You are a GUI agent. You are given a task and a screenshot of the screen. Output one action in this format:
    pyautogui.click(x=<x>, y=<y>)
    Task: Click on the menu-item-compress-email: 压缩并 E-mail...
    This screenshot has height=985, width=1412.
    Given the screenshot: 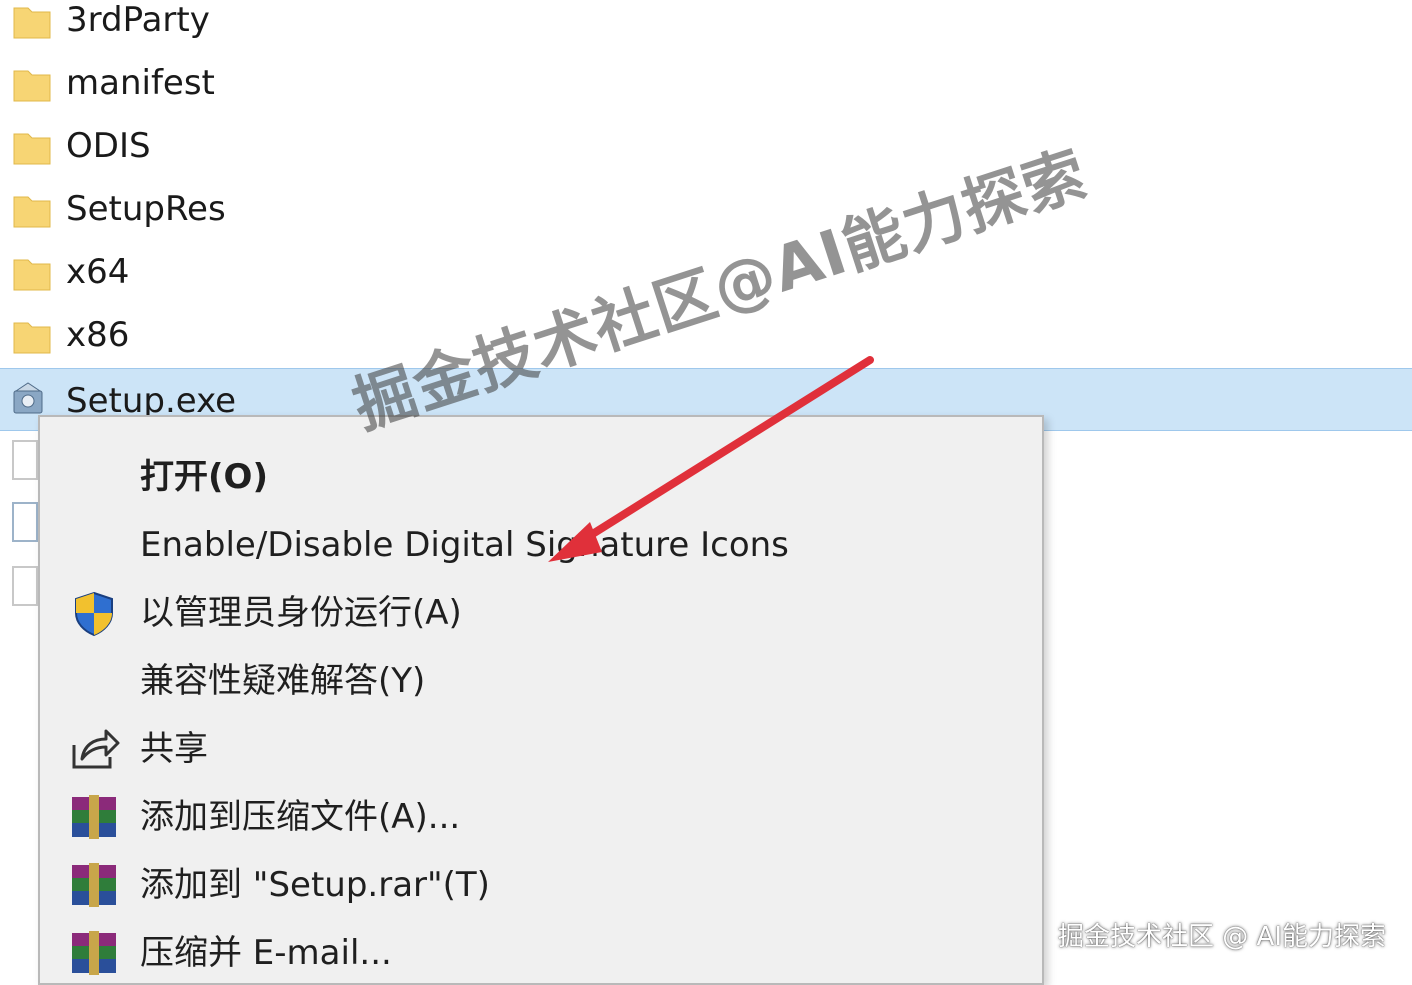 What is the action you would take?
    pyautogui.click(x=541, y=952)
    